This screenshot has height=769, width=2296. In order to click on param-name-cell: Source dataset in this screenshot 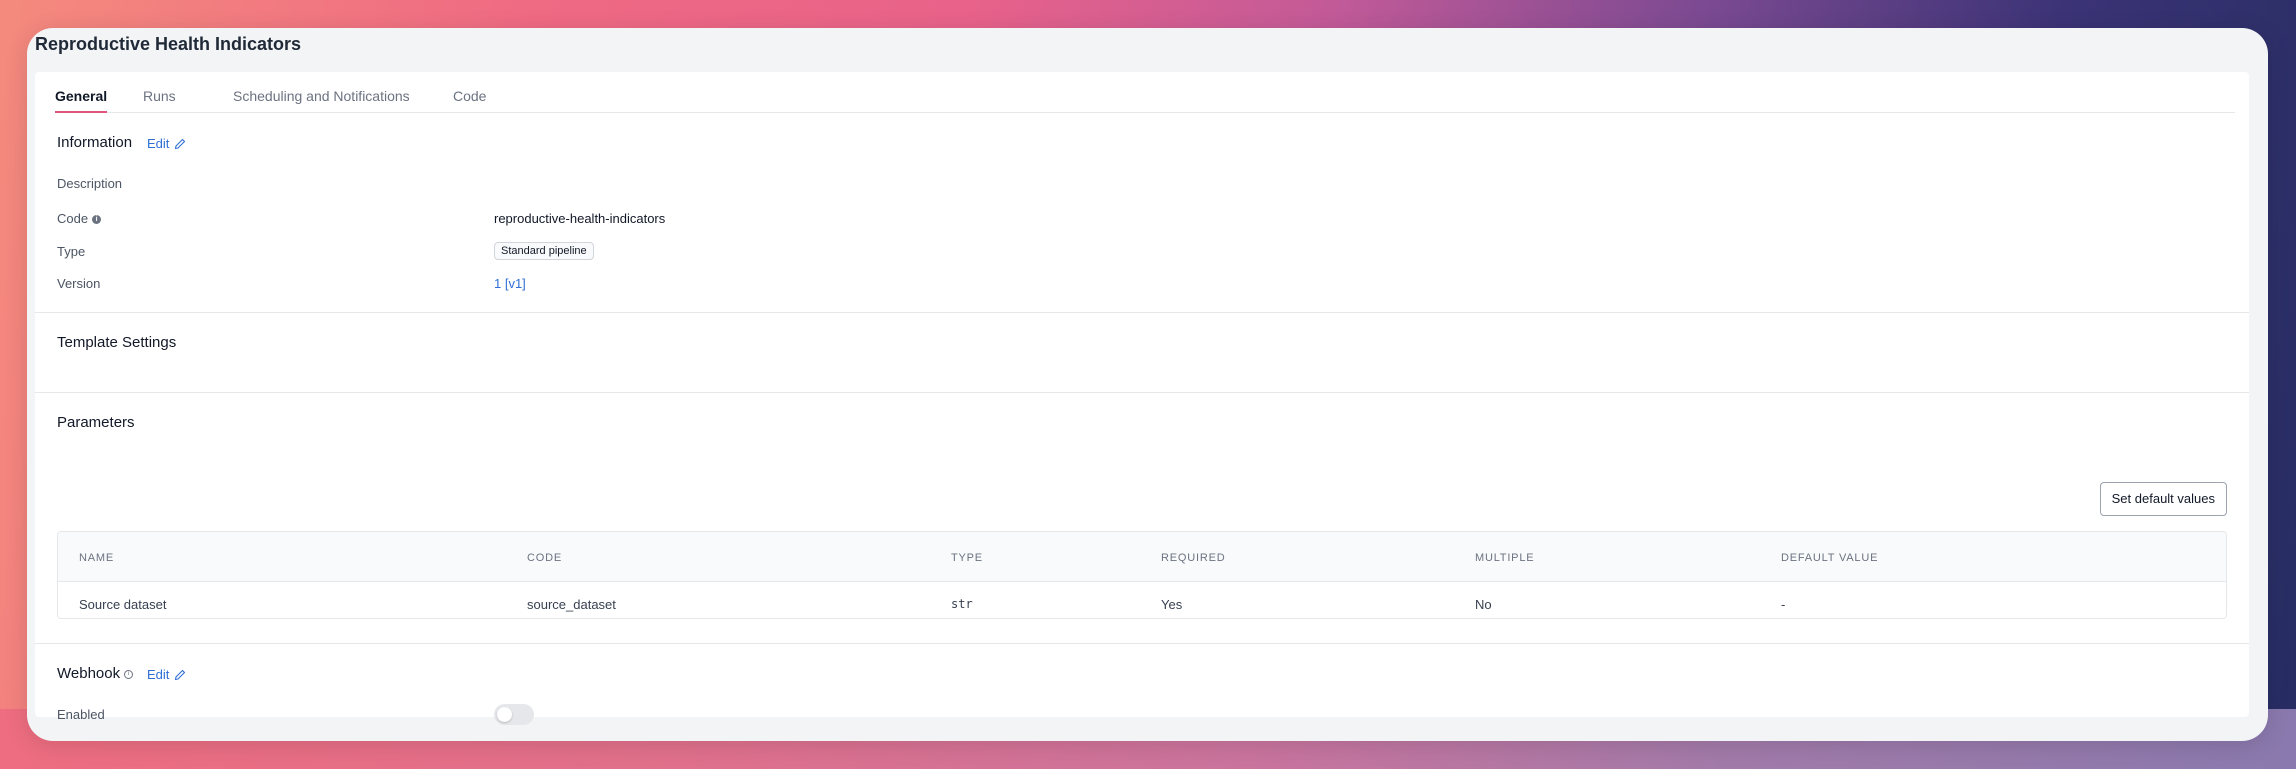, I will do `click(123, 604)`.